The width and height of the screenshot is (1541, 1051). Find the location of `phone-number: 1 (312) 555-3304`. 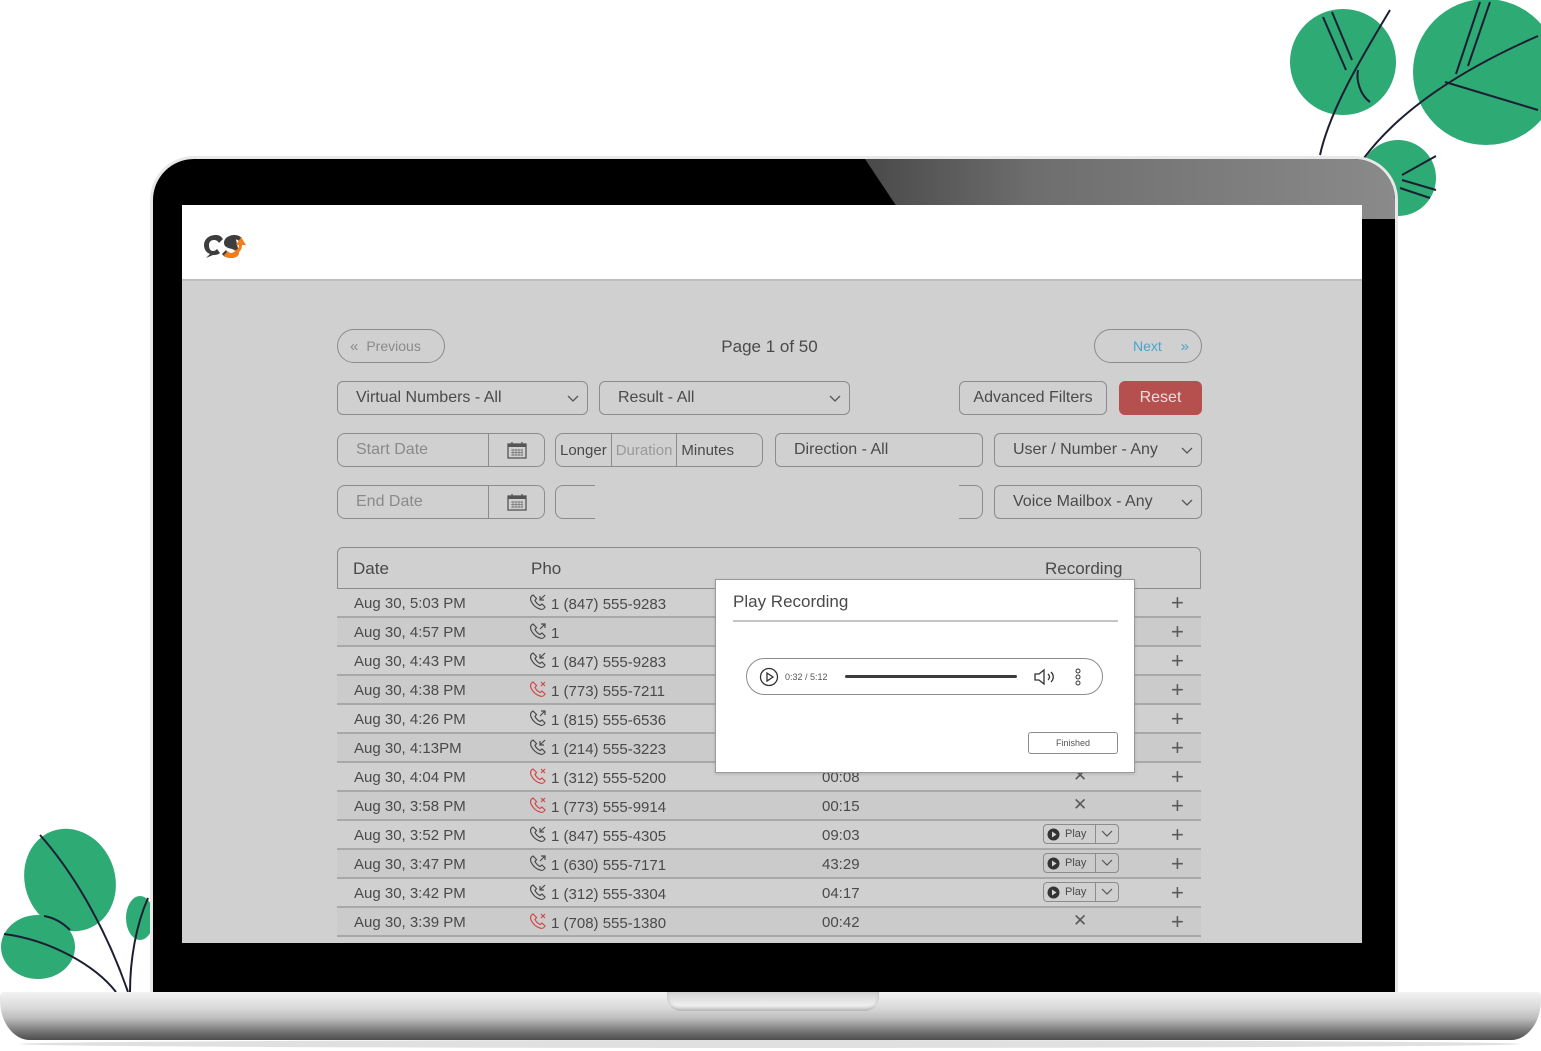

phone-number: 1 (312) 555-3304 is located at coordinates (608, 894).